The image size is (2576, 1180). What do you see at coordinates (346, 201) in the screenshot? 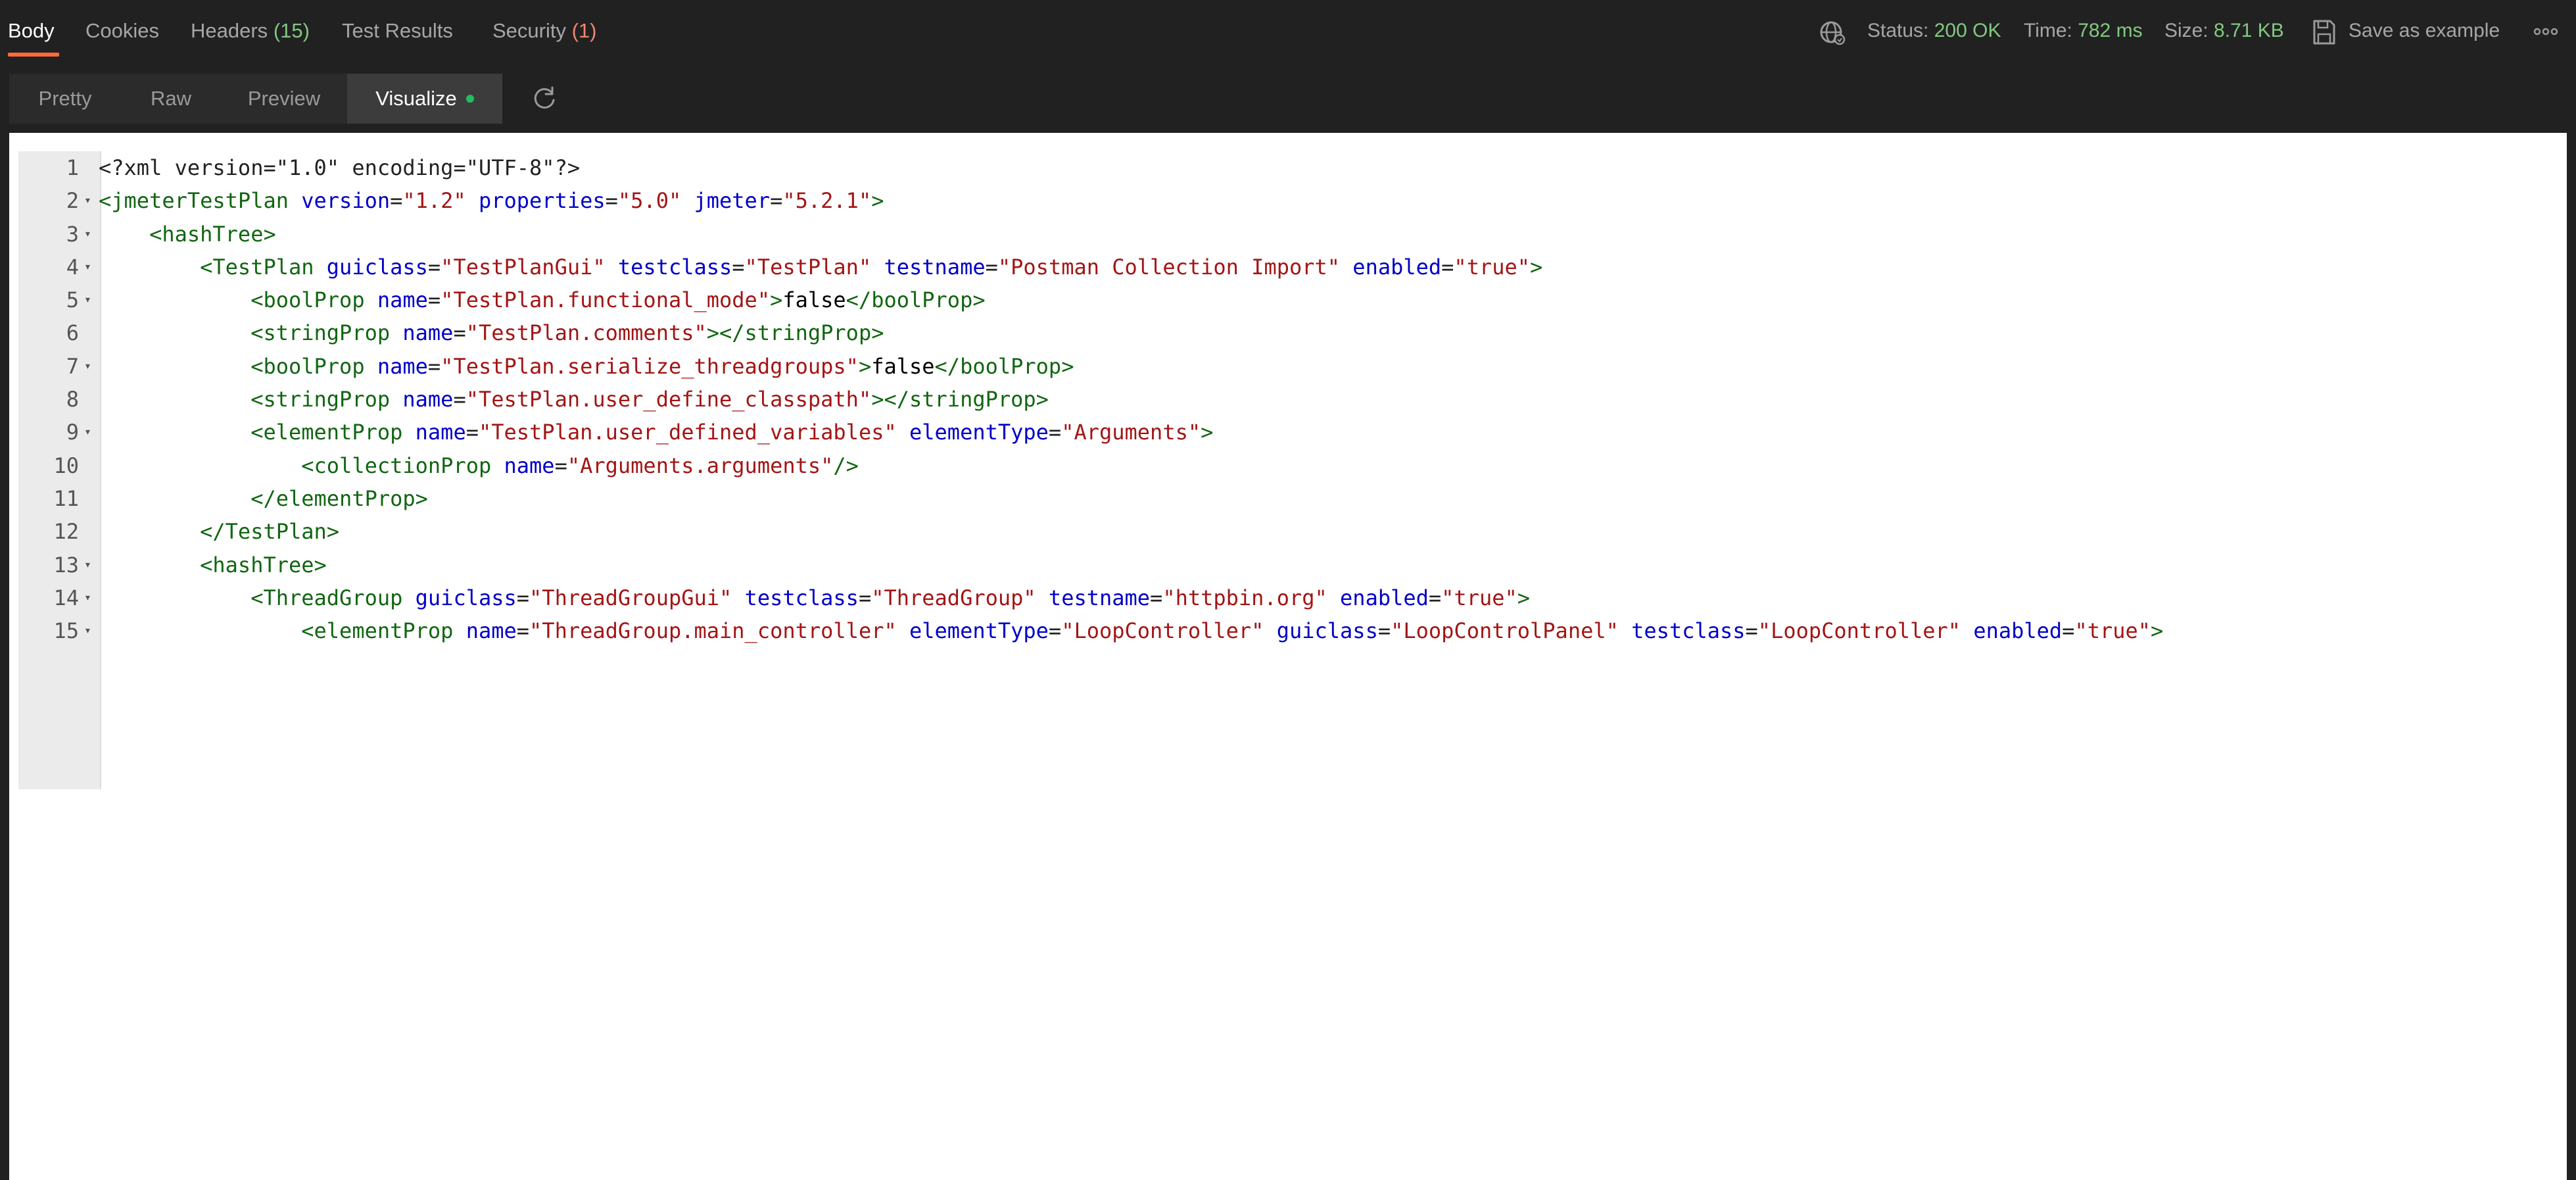
I see `code-token: version` at bounding box center [346, 201].